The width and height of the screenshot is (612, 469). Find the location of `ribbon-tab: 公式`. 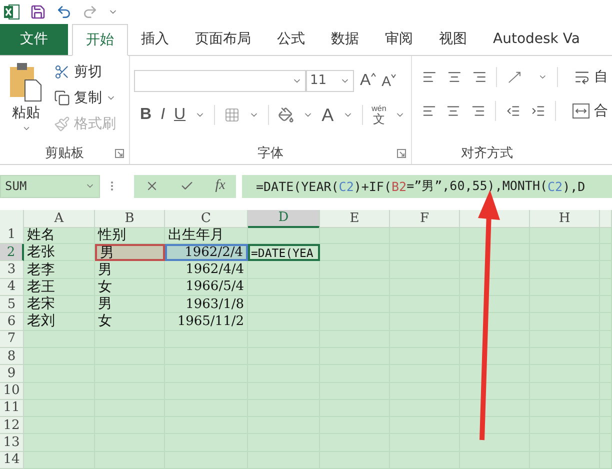

ribbon-tab: 公式 is located at coordinates (291, 39).